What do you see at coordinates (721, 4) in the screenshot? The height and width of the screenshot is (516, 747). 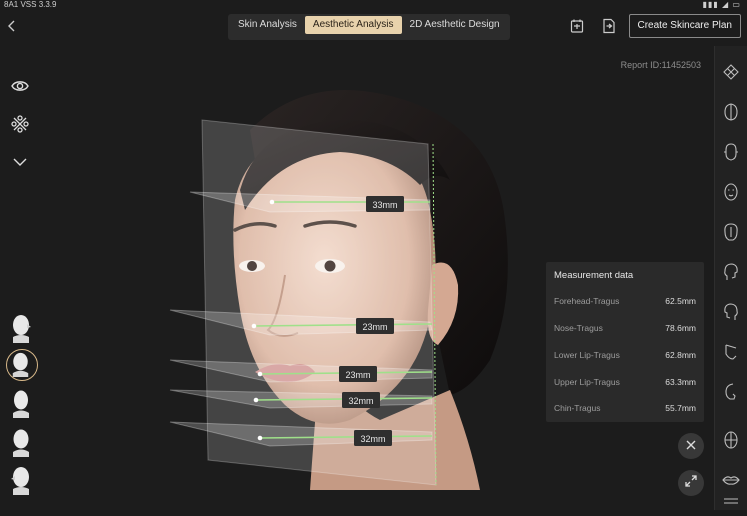 I see `status-right-icons: ▮▮▮ ◢ ▭` at bounding box center [721, 4].